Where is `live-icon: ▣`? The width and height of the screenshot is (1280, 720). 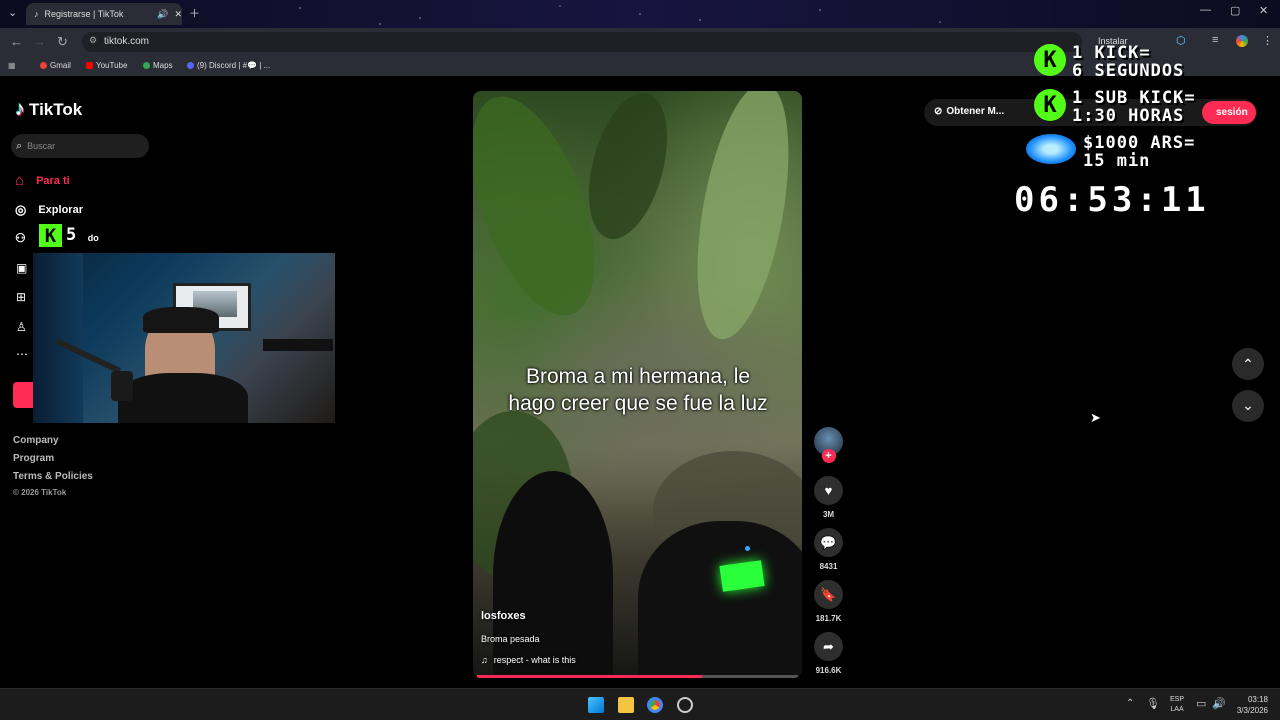 live-icon: ▣ is located at coordinates (21, 268).